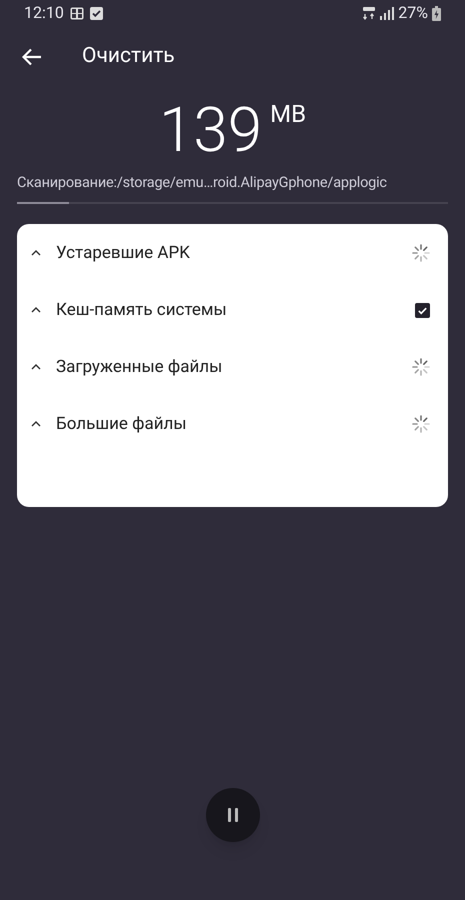 This screenshot has width=465, height=900. What do you see at coordinates (422, 310) in the screenshot?
I see `checkbox` at bounding box center [422, 310].